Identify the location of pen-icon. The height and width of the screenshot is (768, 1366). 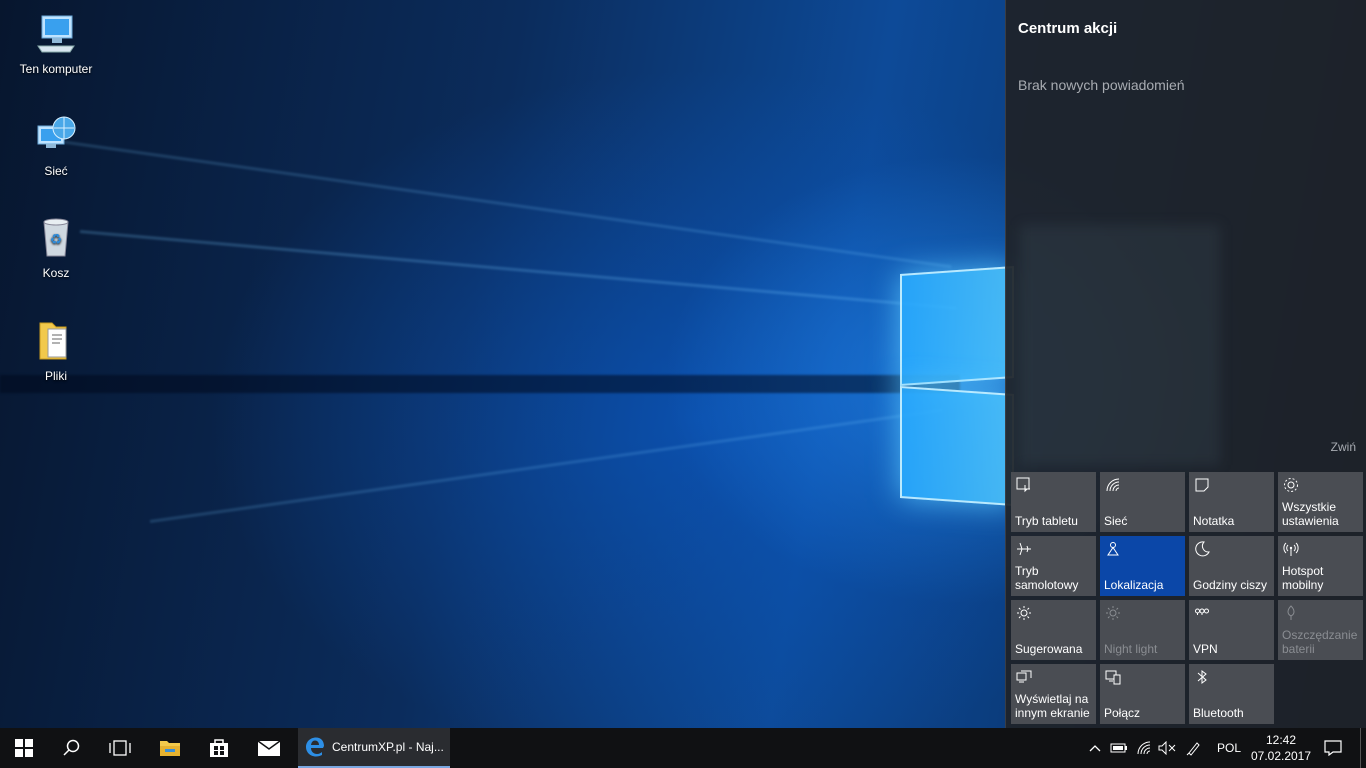
(1193, 749).